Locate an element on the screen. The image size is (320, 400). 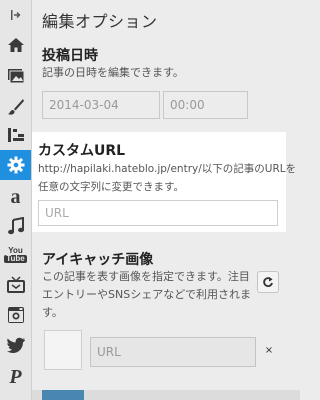
eyecatch-url-input: URL is located at coordinates (173, 352).